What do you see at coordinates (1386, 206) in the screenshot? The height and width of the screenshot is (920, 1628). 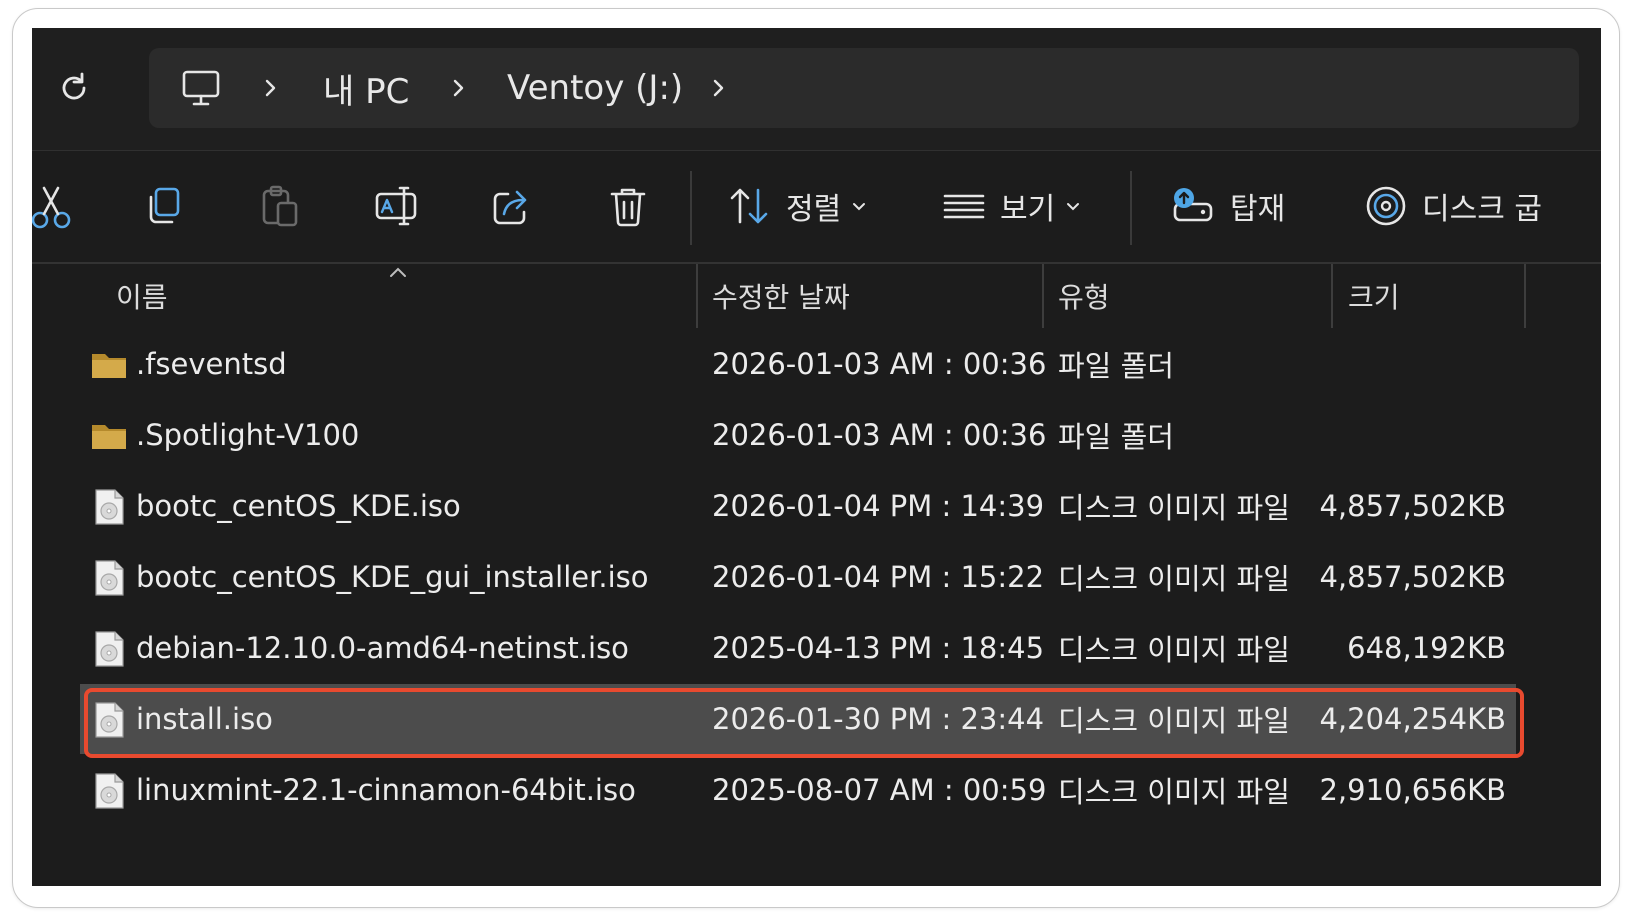 I see `disc-icon` at bounding box center [1386, 206].